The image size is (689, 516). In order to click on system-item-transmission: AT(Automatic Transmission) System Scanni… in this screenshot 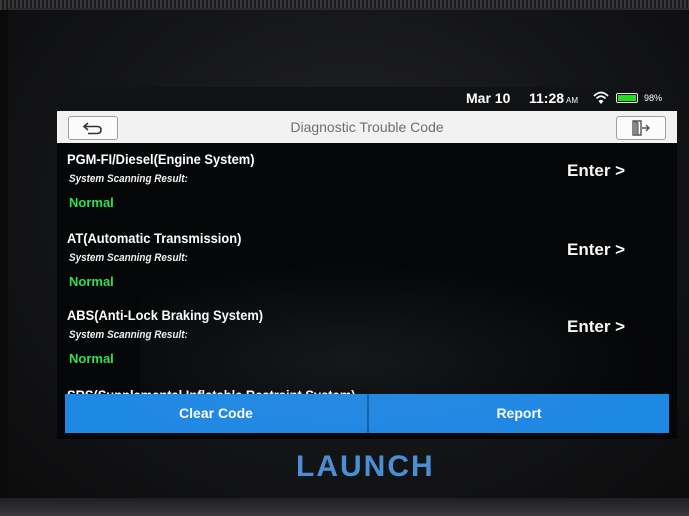, I will do `click(367, 269)`.